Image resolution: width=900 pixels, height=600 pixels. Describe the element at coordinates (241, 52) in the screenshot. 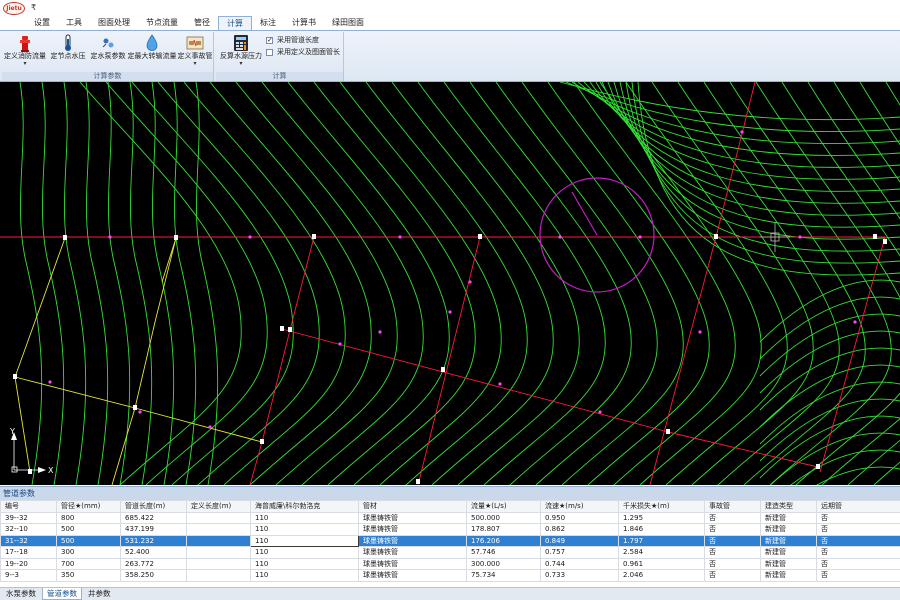

I see `back-calc-source-pressure-button: 反算水源压力 ▾` at that location.